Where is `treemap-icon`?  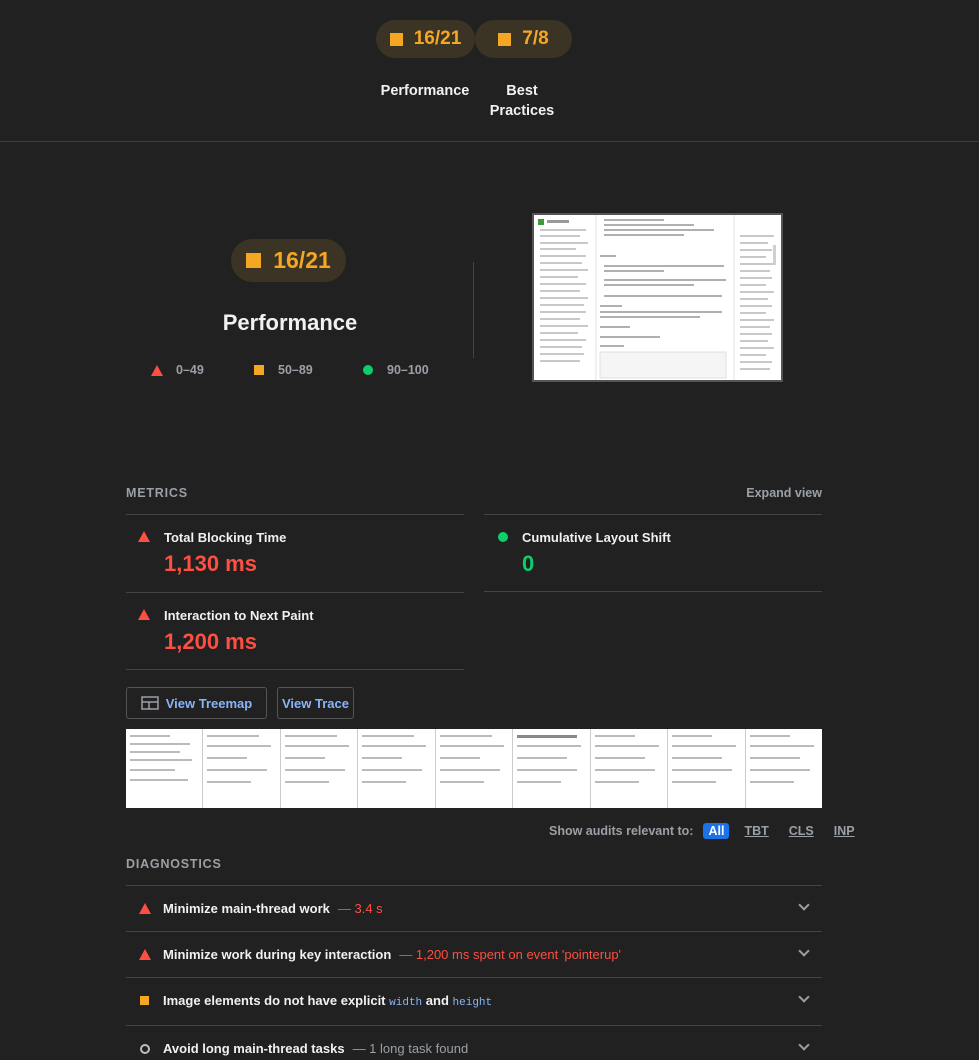 treemap-icon is located at coordinates (150, 703).